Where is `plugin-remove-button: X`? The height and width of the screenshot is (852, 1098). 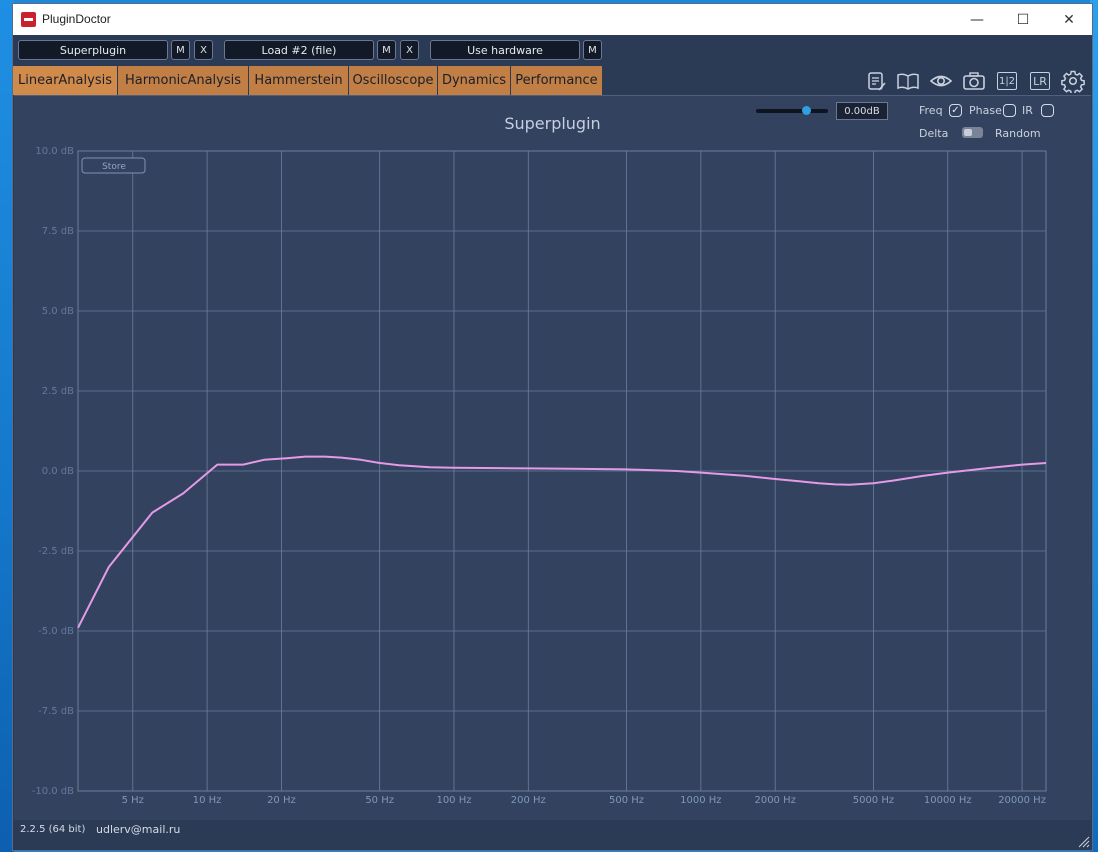
plugin-remove-button: X is located at coordinates (203, 50).